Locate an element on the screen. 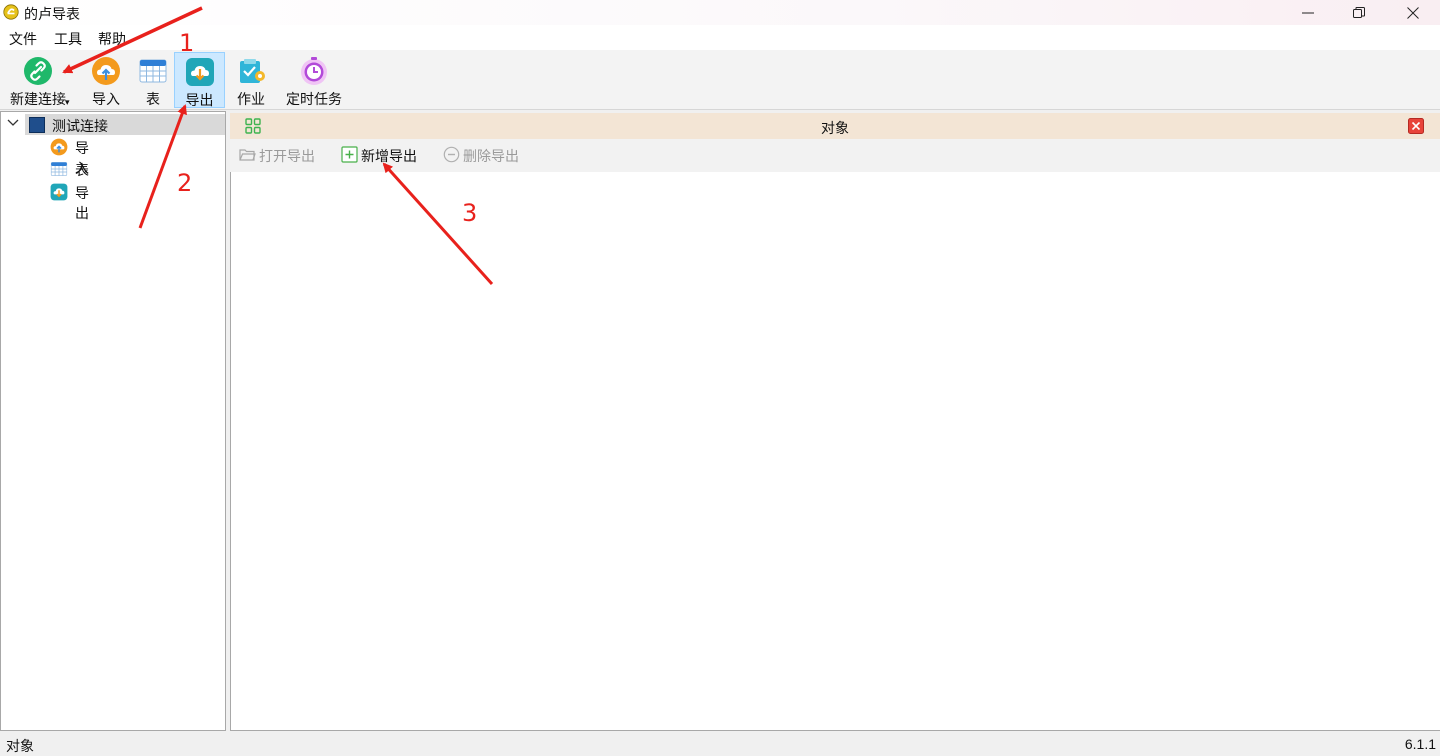  import-button: 导入 is located at coordinates (106, 80).